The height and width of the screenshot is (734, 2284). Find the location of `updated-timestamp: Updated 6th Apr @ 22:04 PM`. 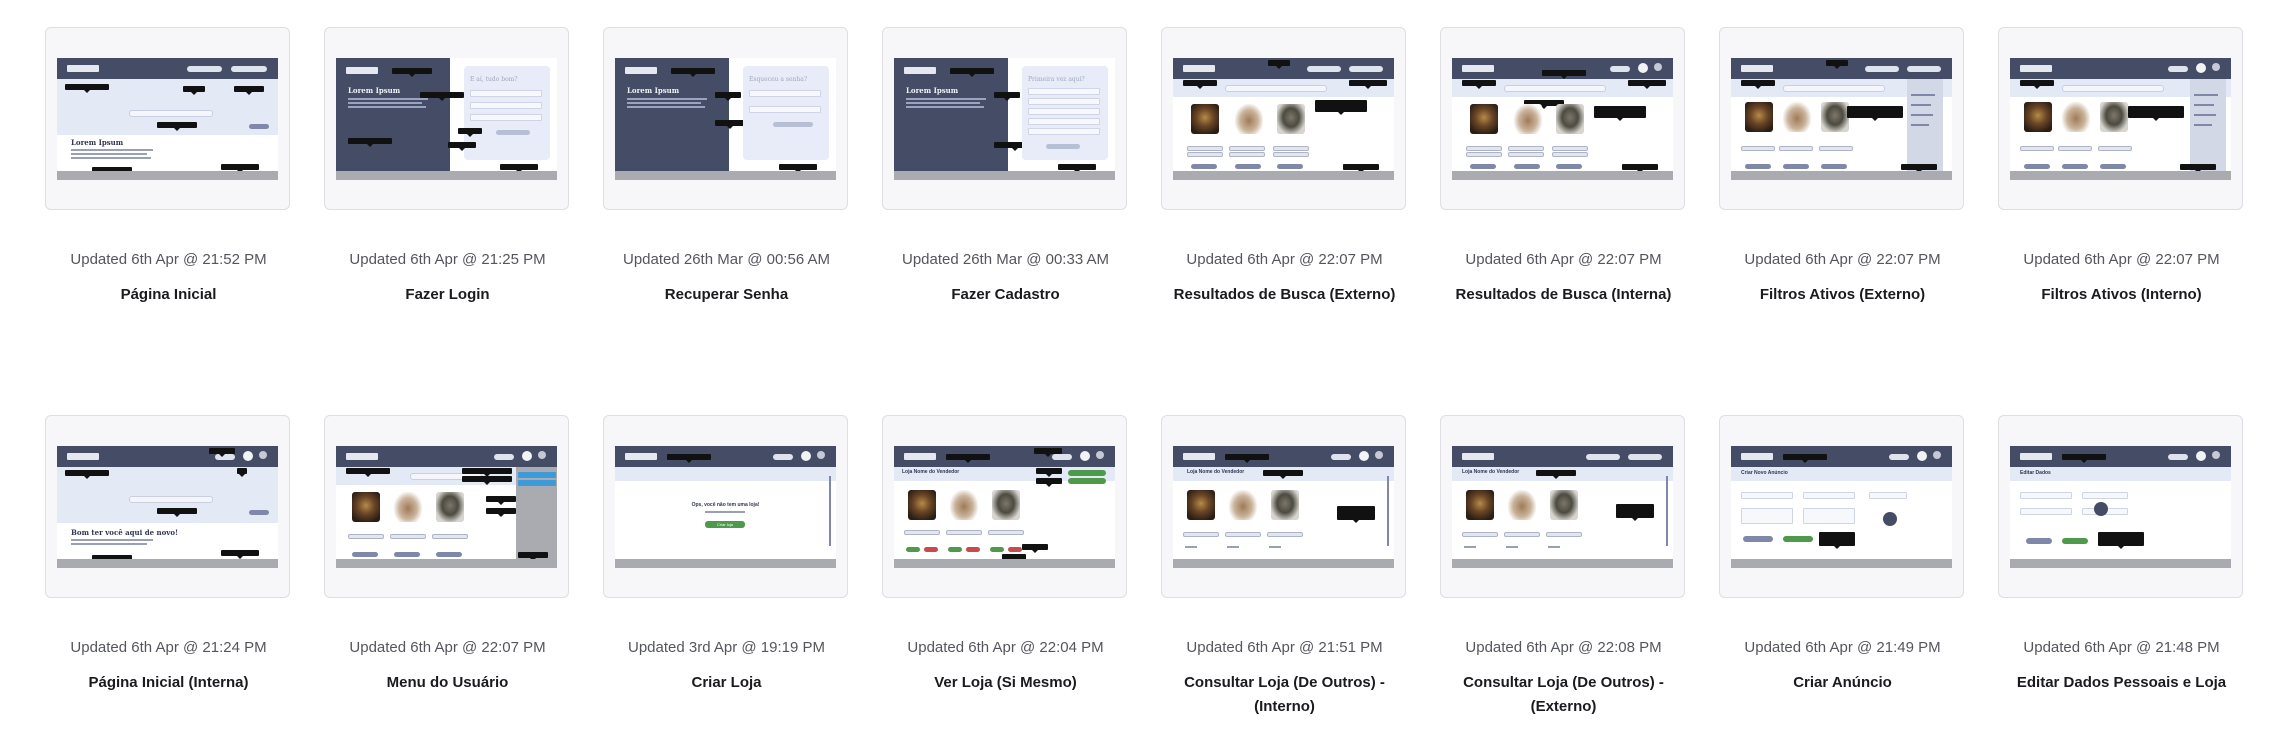

updated-timestamp: Updated 6th Apr @ 22:04 PM is located at coordinates (1005, 647).